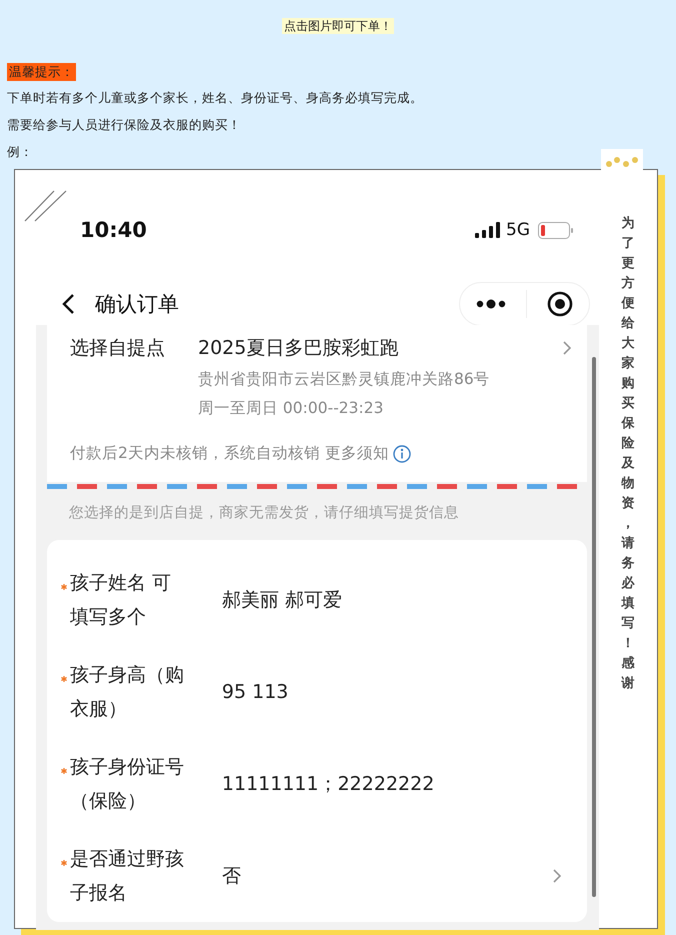  I want to click on more-icon, so click(491, 304).